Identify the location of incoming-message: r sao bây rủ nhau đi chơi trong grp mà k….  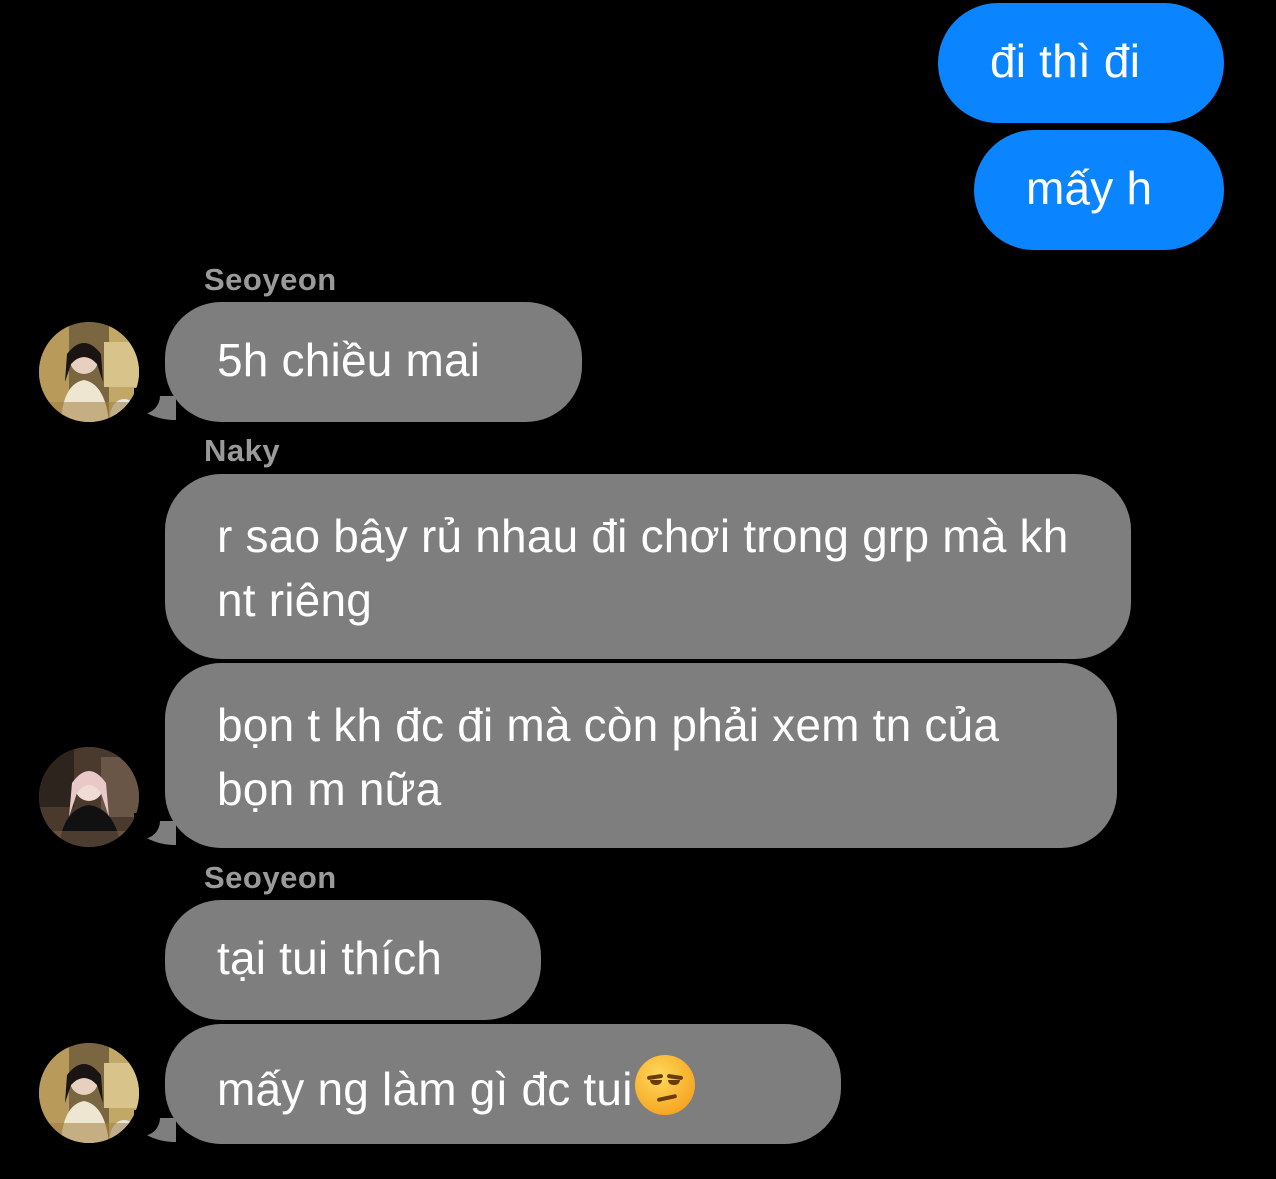
(648, 566).